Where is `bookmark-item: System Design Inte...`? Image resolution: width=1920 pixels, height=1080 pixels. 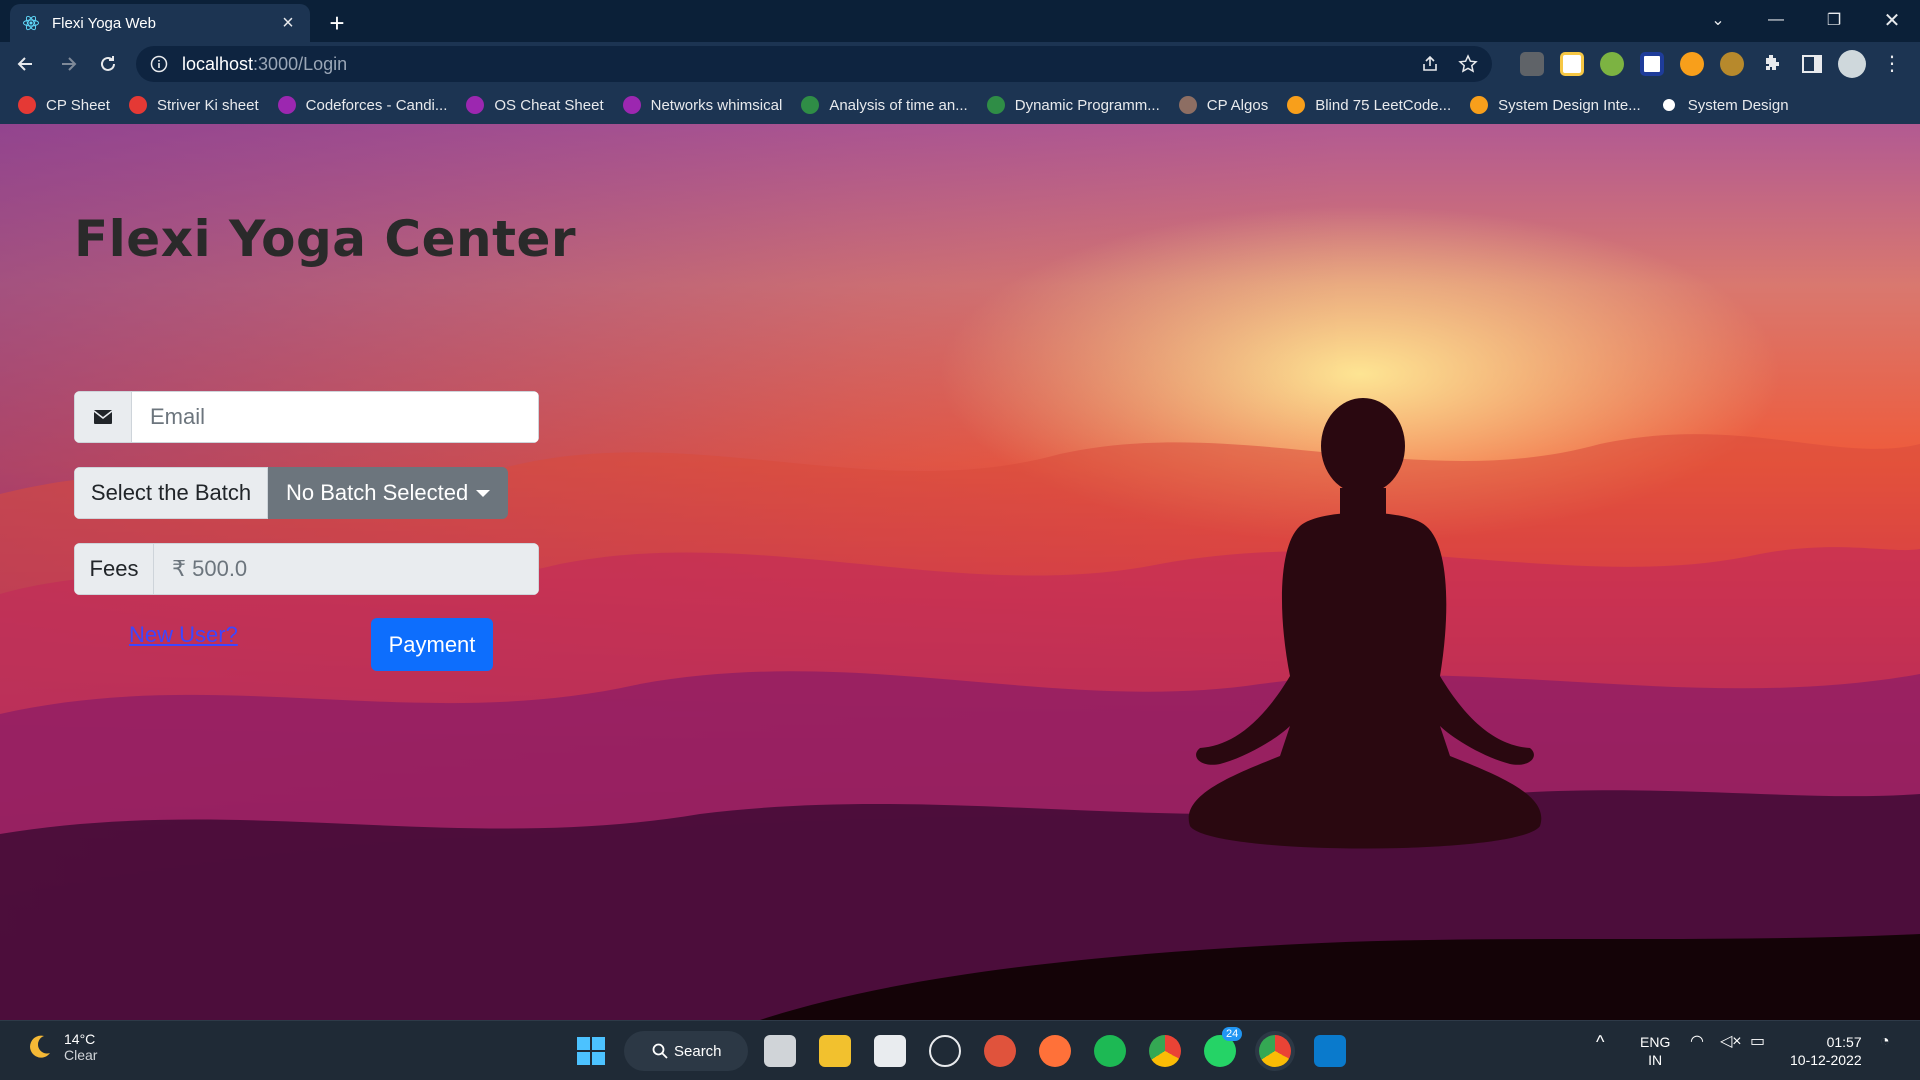 bookmark-item: System Design Inte... is located at coordinates (1555, 105).